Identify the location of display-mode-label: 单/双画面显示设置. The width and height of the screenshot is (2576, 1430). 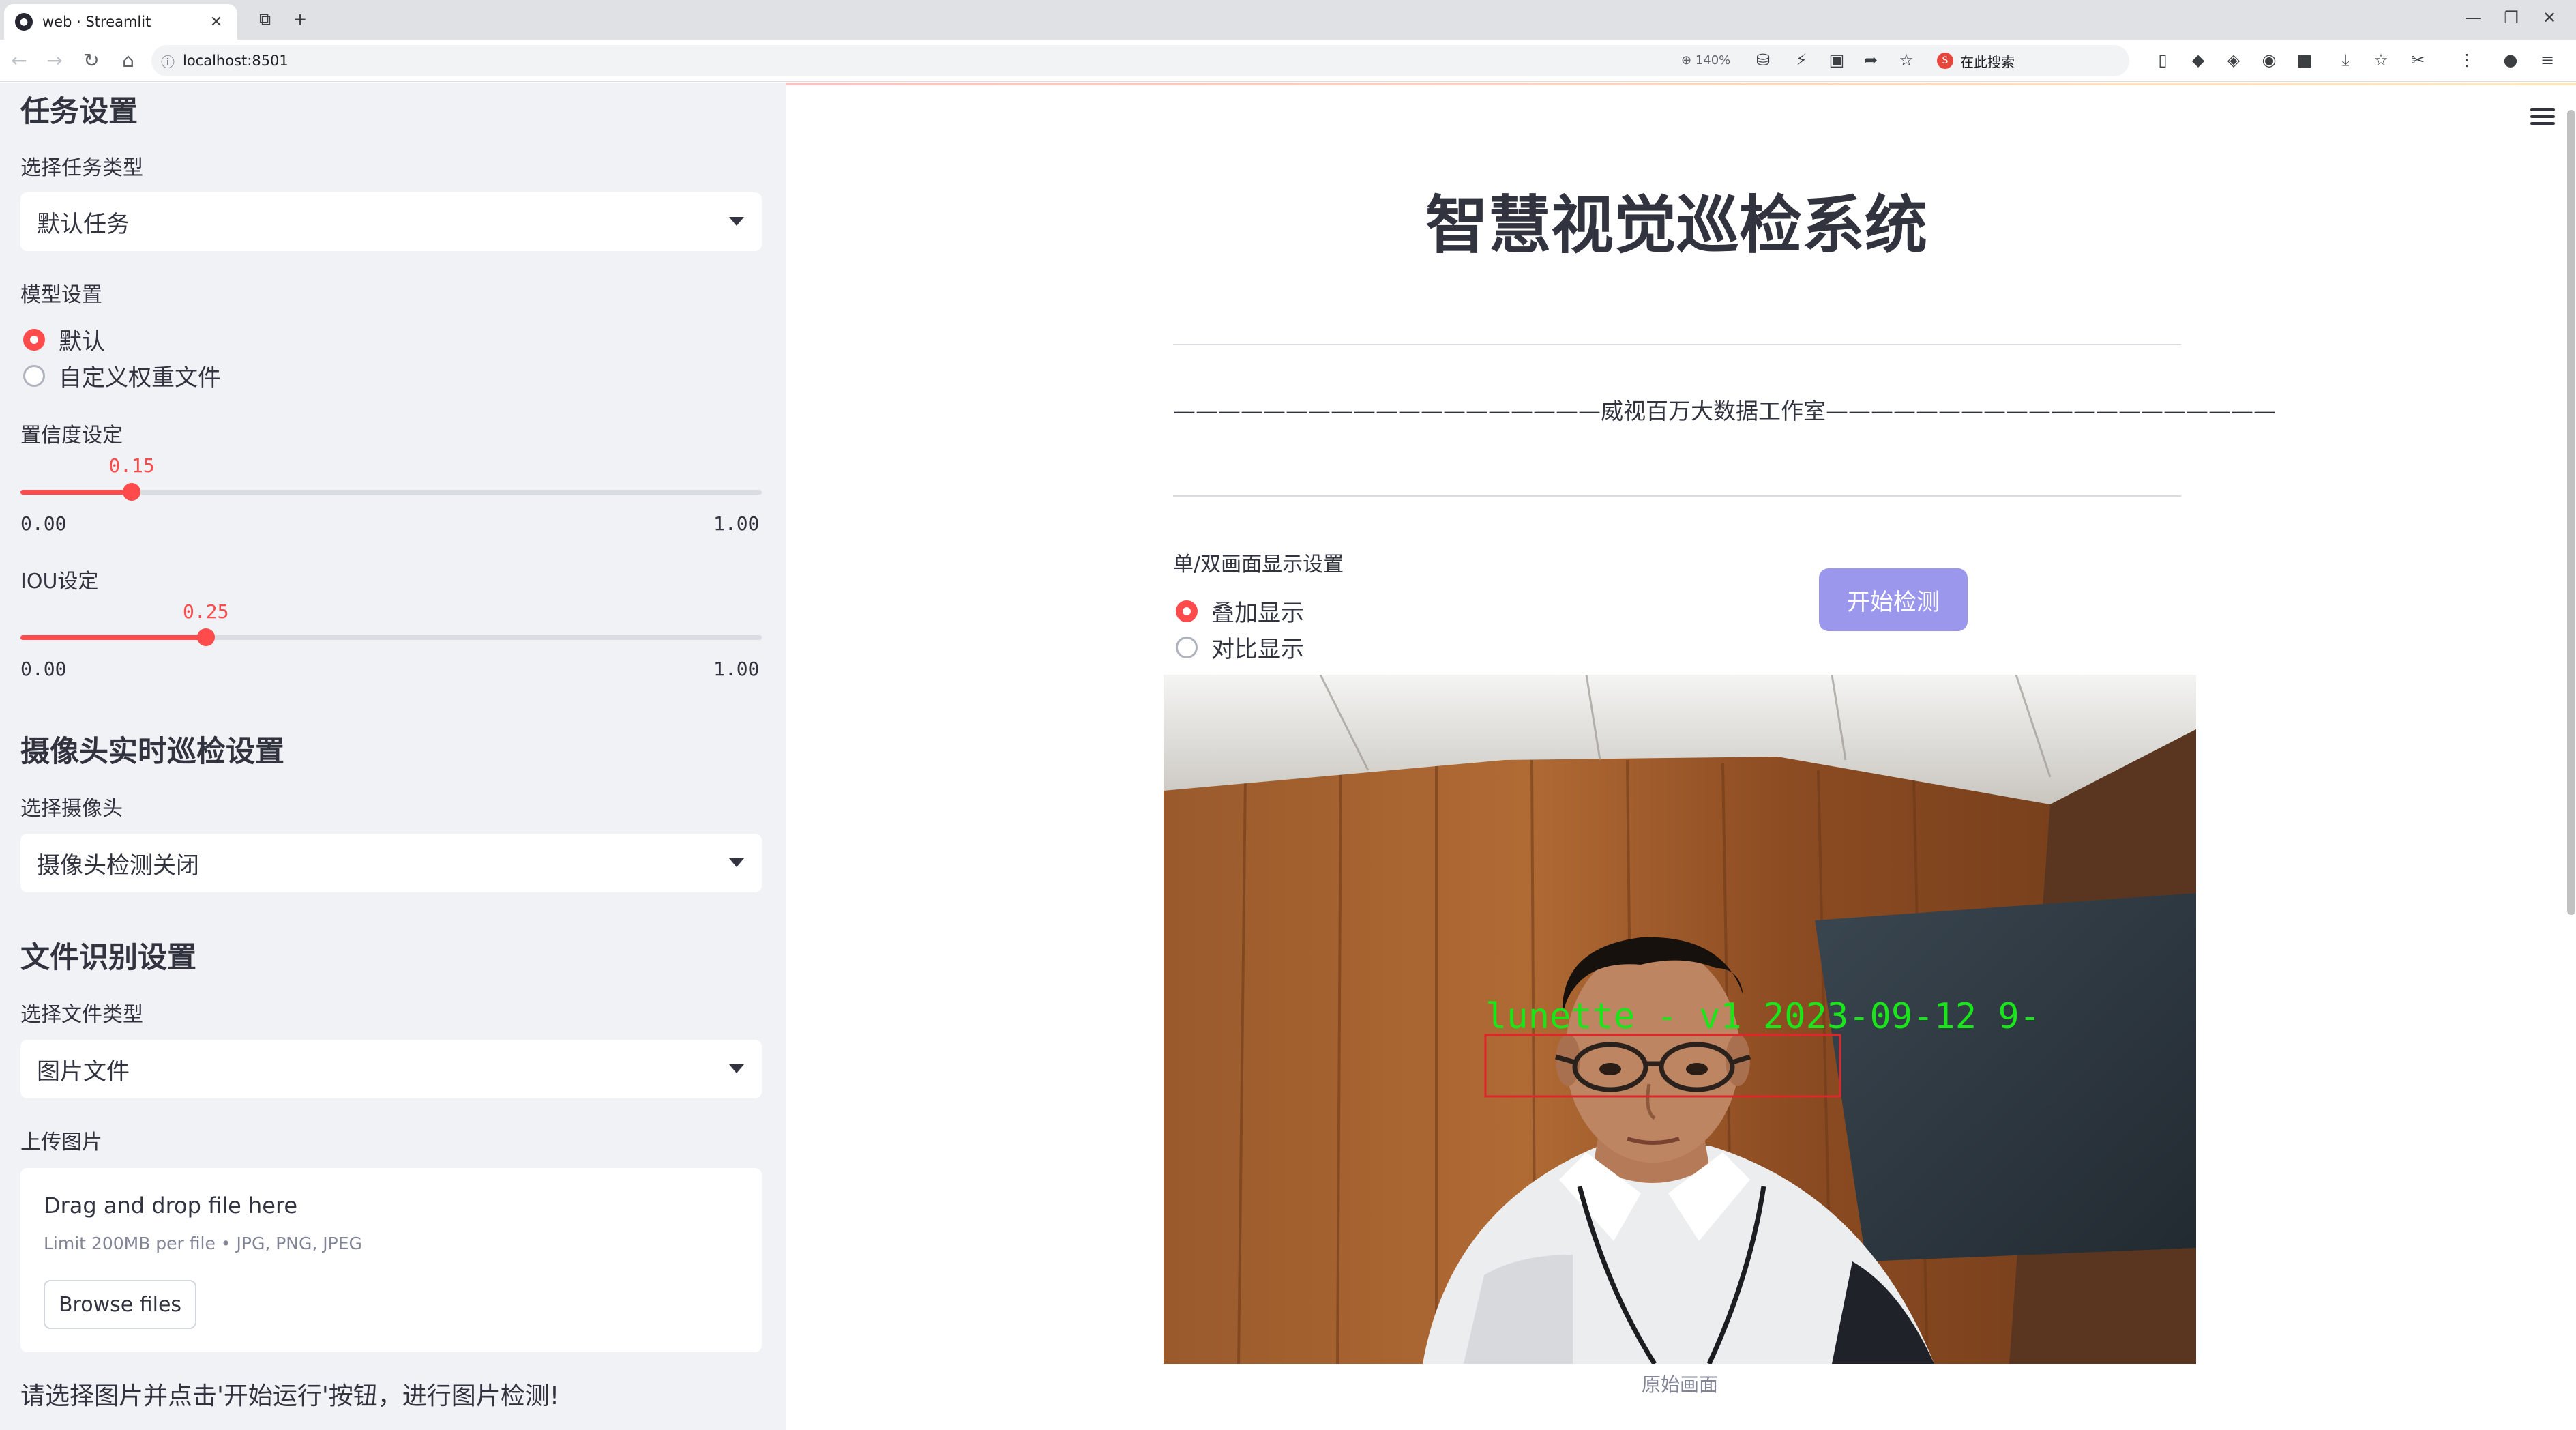
(1258, 565).